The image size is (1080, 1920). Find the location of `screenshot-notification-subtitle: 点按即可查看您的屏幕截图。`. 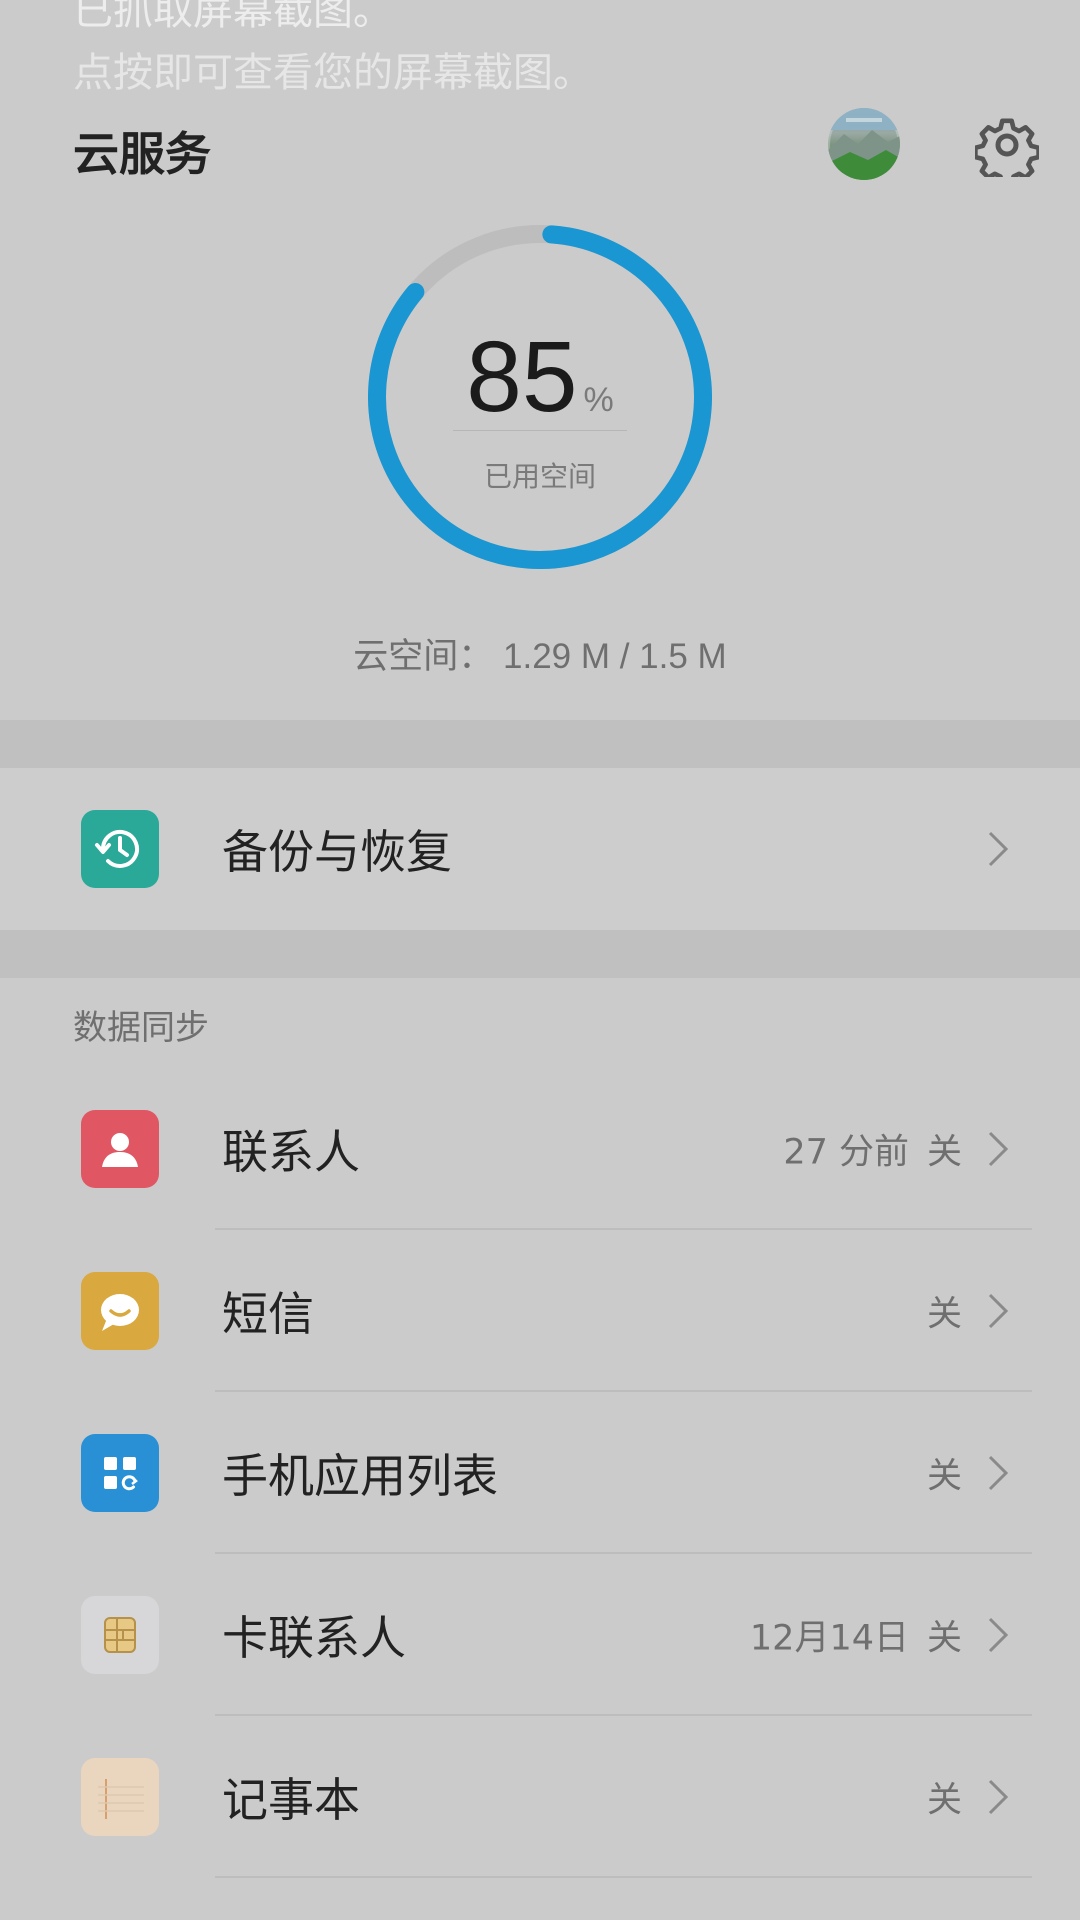

screenshot-notification-subtitle: 点按即可查看您的屏幕截图。 is located at coordinates (333, 69).